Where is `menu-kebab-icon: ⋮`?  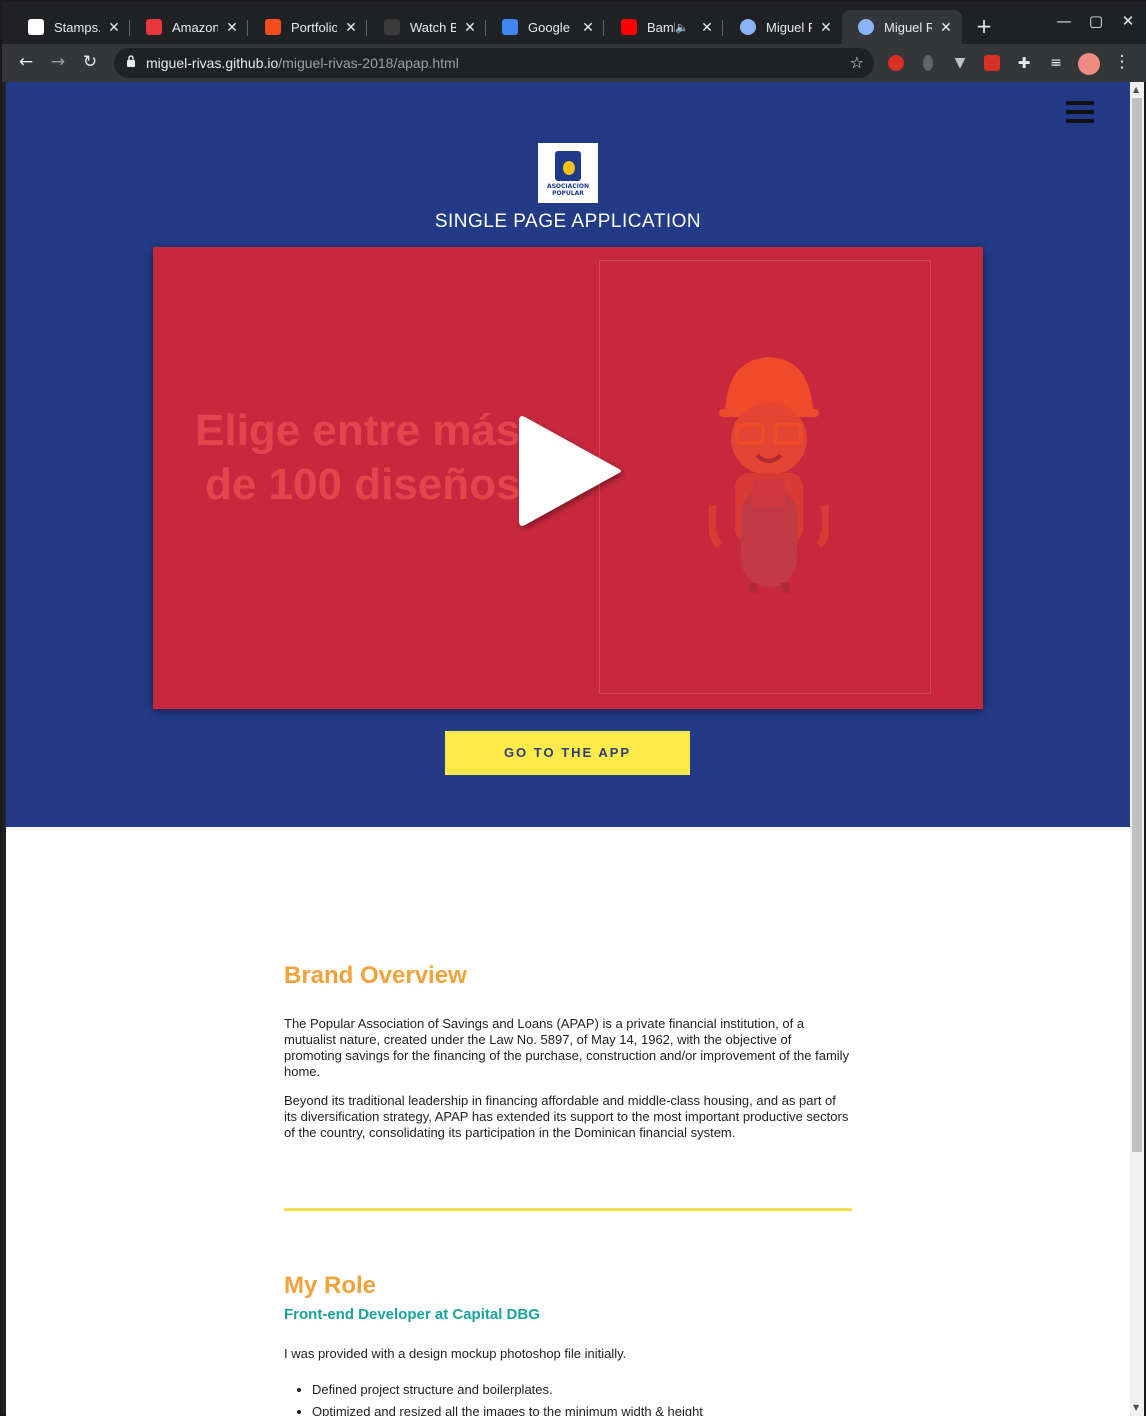 menu-kebab-icon: ⋮ is located at coordinates (1122, 62).